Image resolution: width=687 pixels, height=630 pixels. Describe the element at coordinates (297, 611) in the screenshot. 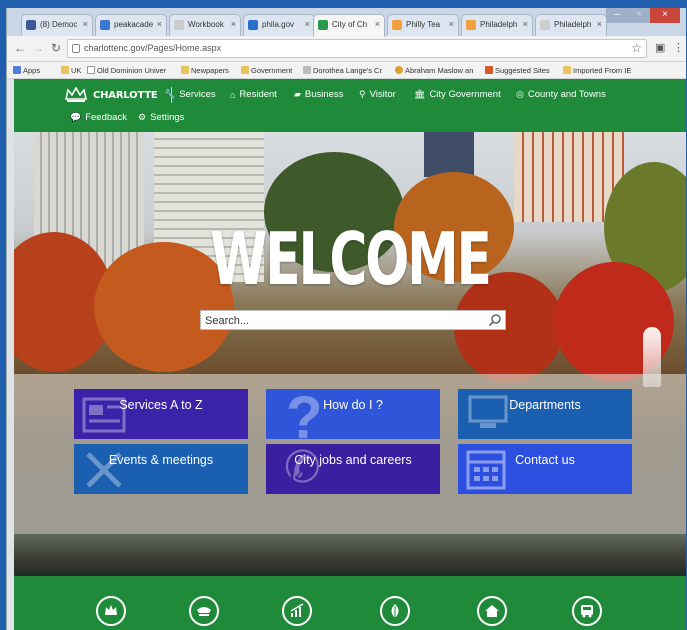

I see `growth-chart-icon` at that location.